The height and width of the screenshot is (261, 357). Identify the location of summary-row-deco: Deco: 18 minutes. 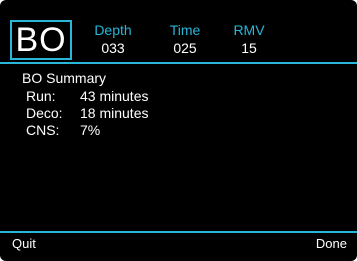
(85, 113).